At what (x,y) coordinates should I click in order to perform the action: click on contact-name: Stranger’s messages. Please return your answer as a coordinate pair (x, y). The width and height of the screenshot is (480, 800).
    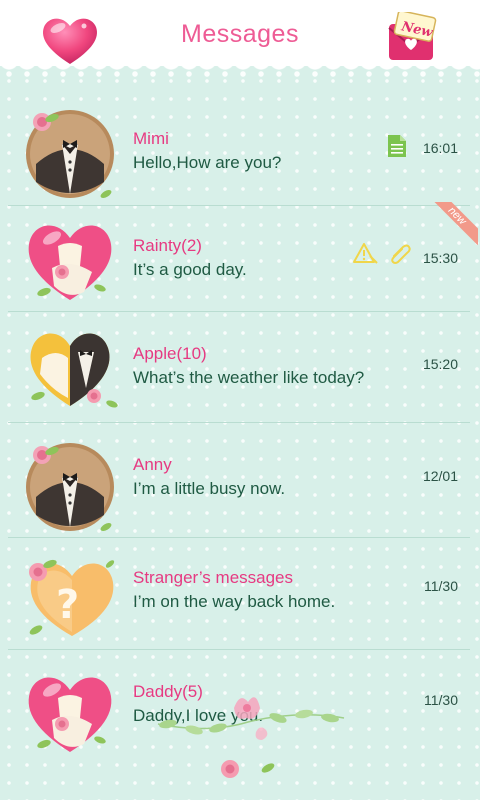
    Looking at the image, I should click on (213, 577).